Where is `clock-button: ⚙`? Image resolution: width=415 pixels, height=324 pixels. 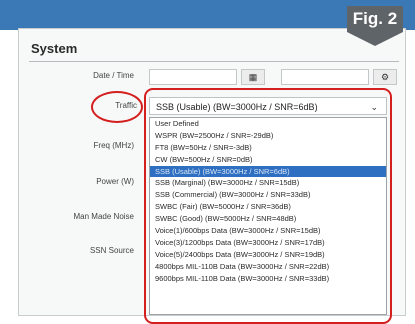 clock-button: ⚙ is located at coordinates (385, 77).